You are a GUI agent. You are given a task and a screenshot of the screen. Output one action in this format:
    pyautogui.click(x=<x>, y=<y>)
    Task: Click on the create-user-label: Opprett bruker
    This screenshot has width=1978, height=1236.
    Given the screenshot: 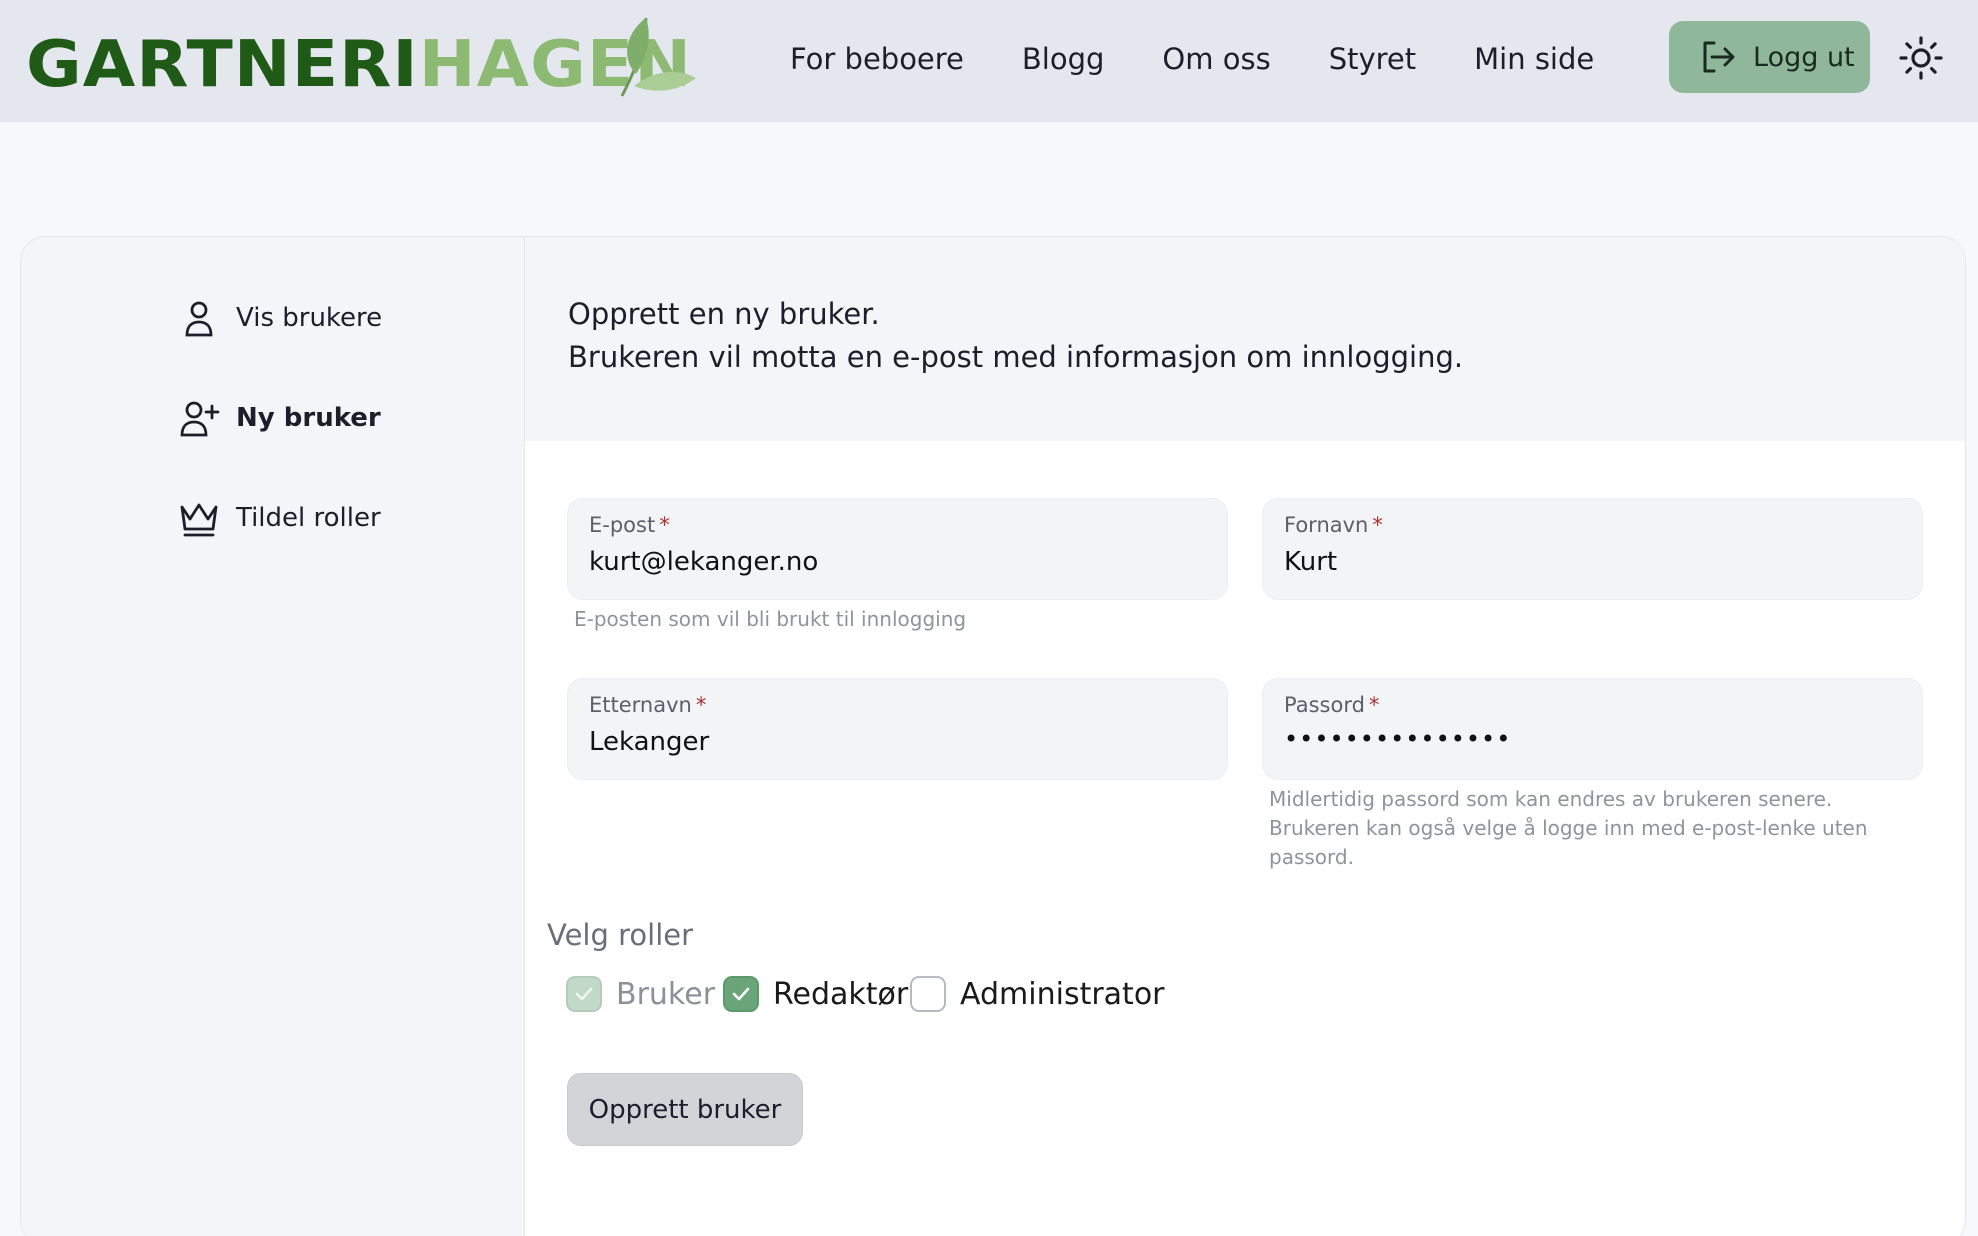 What is the action you would take?
    pyautogui.click(x=685, y=1109)
    